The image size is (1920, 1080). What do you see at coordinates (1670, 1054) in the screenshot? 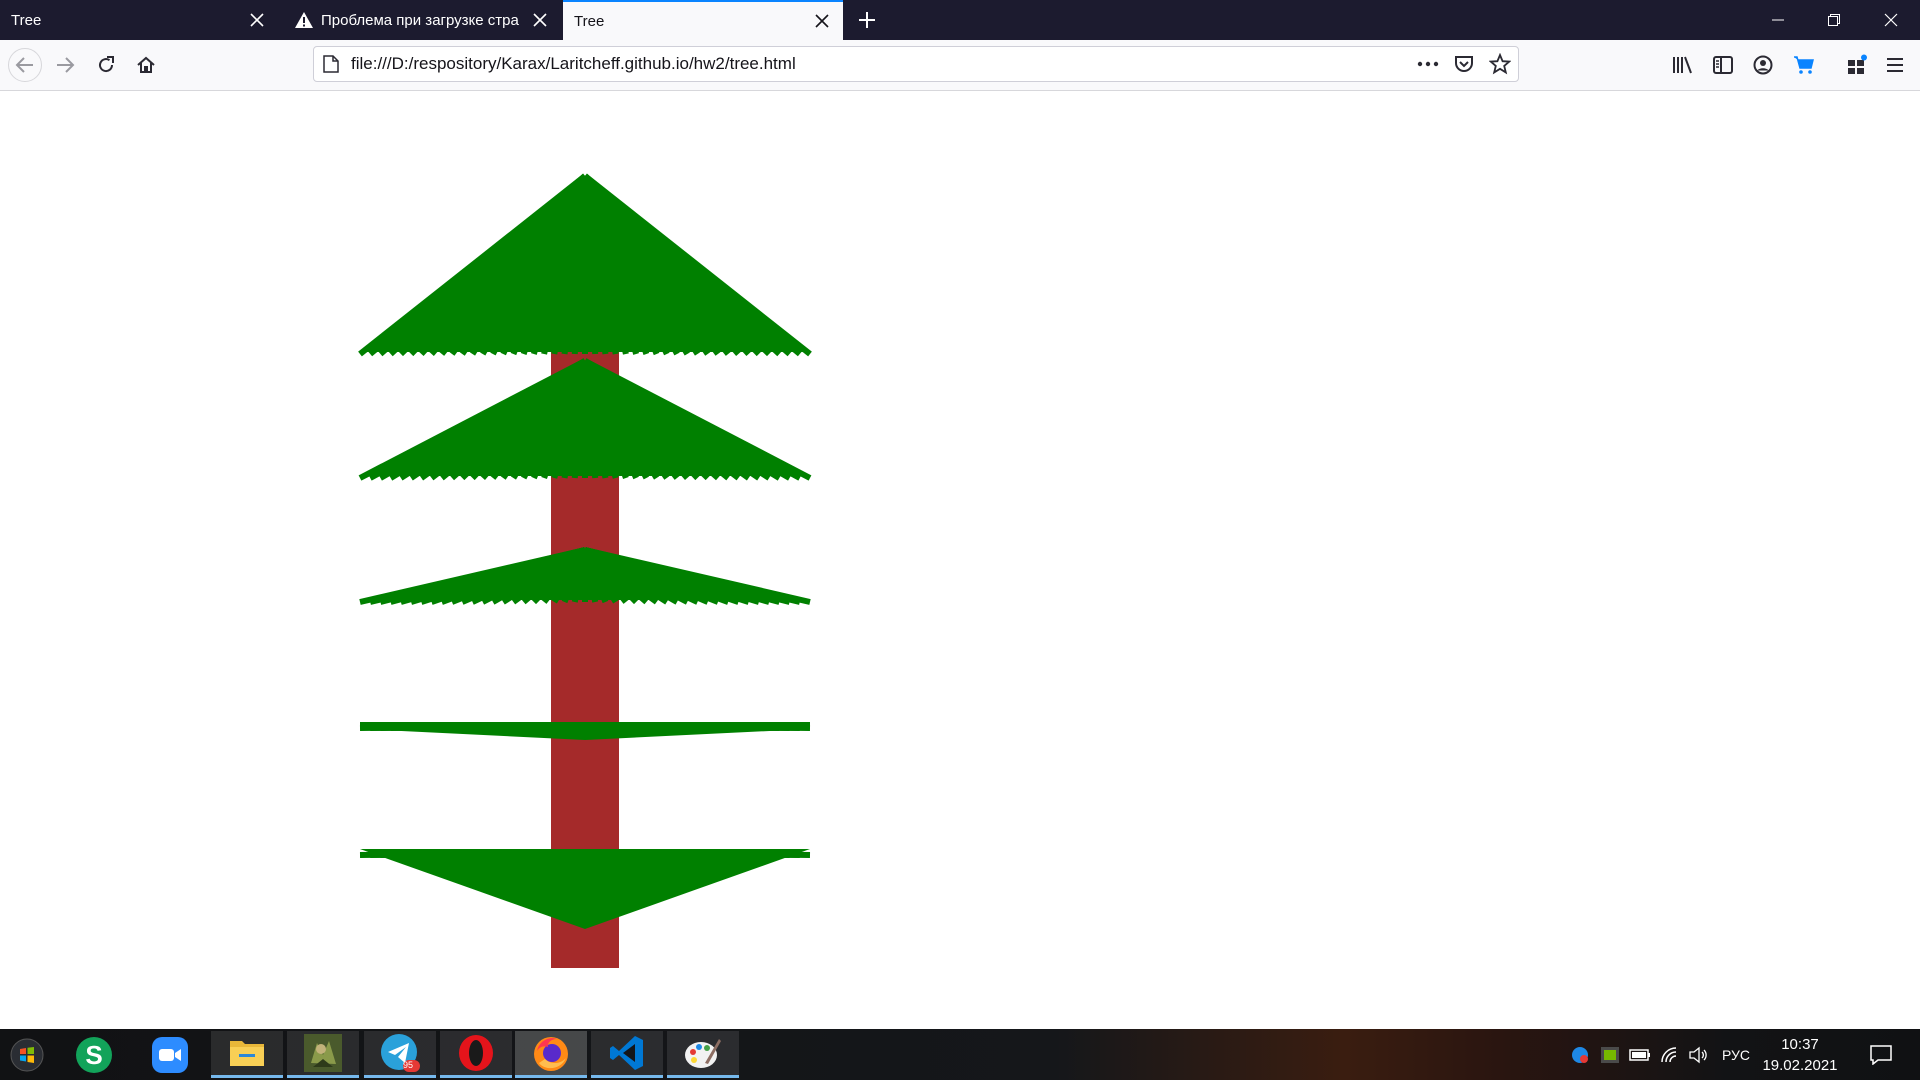
I see `wifi-icon` at bounding box center [1670, 1054].